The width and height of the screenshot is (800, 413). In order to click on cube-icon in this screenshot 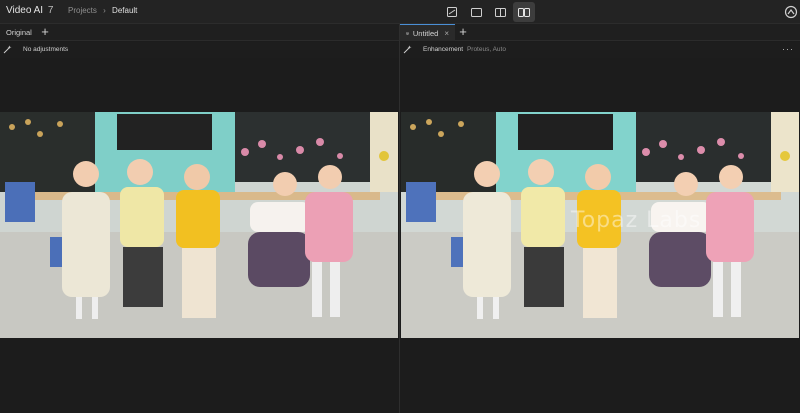, I will do `click(407, 33)`.